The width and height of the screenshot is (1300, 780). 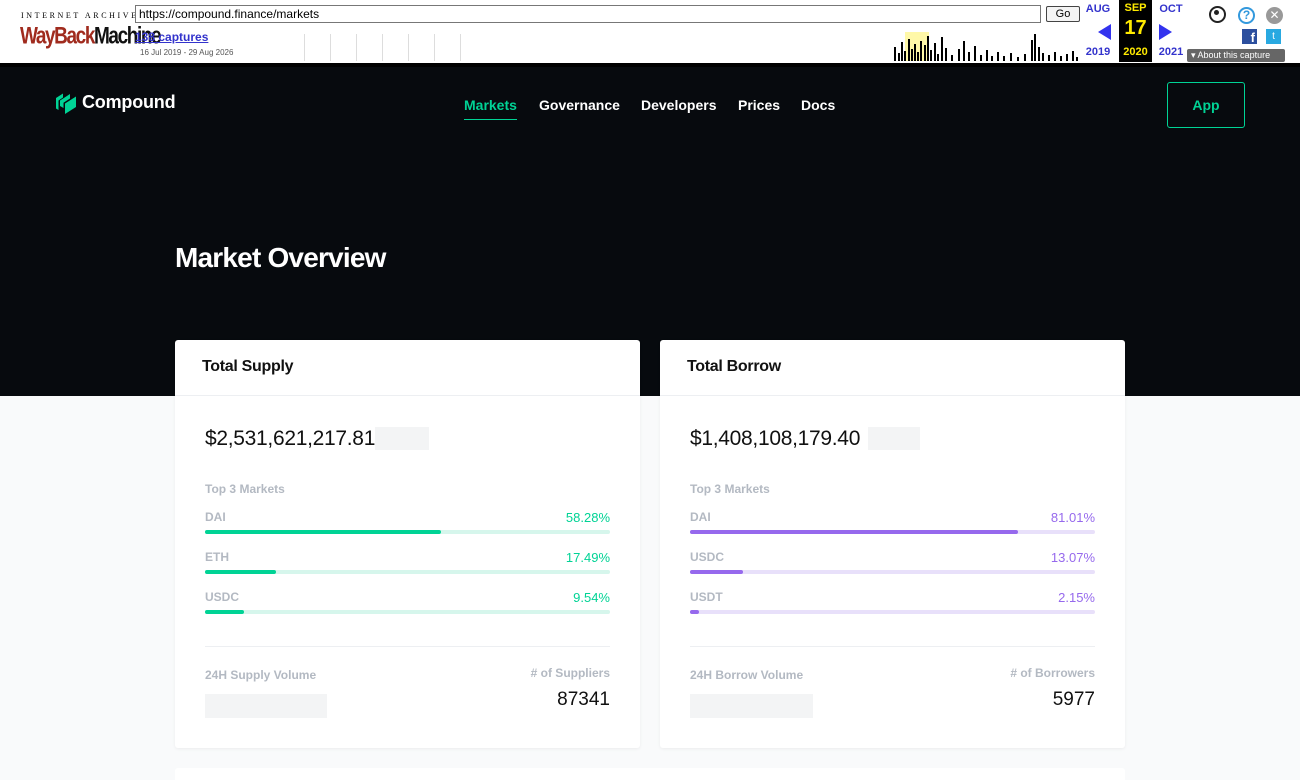 I want to click on wayback-go-button: Go, so click(x=1063, y=14).